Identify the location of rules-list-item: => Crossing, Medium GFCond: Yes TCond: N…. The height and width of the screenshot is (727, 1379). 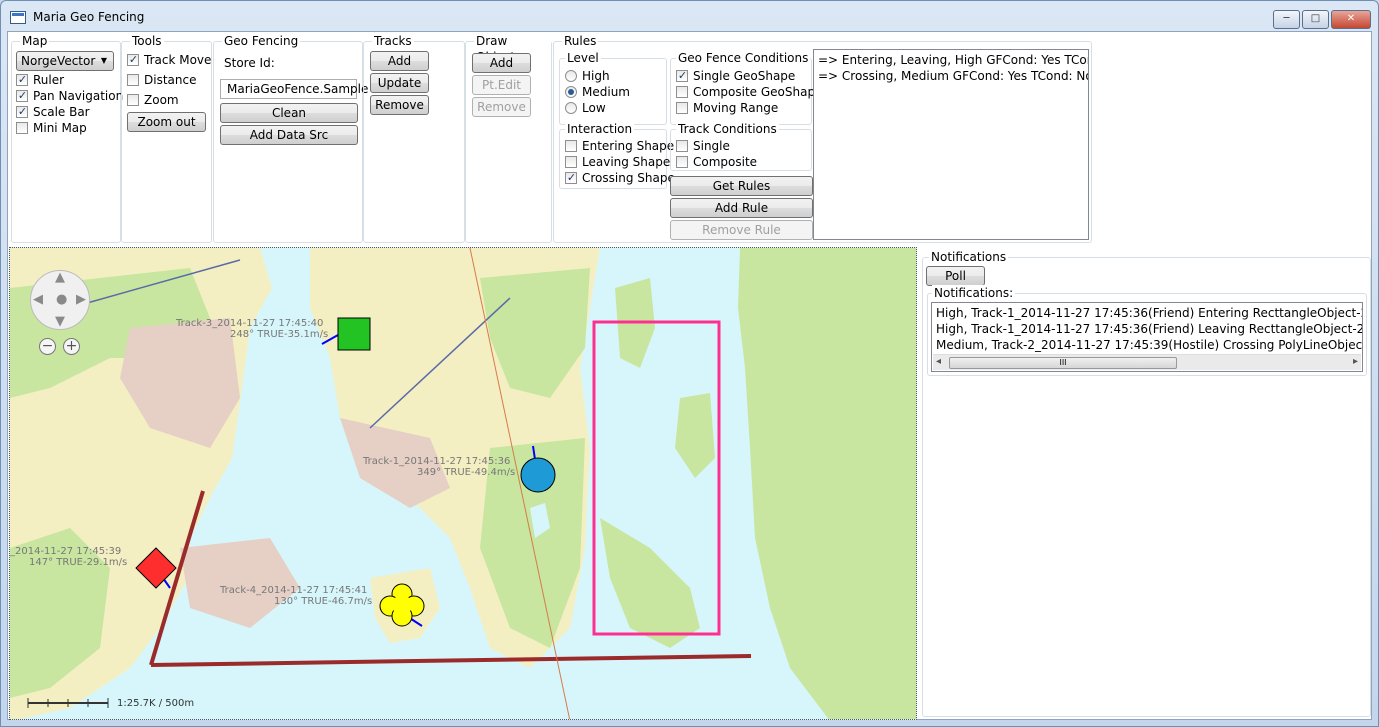
(951, 76).